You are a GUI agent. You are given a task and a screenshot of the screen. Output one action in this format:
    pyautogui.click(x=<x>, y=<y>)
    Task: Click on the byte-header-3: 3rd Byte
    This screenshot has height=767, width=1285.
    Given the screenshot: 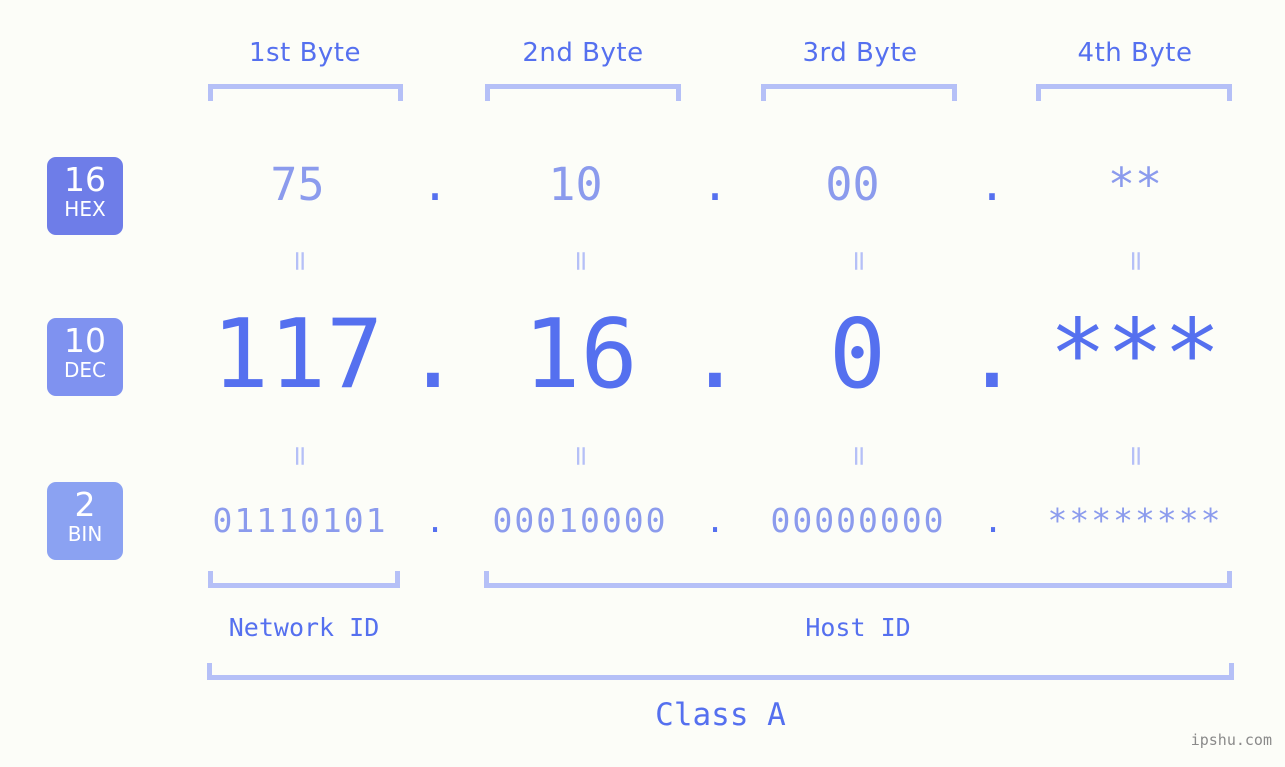 What is the action you would take?
    pyautogui.click(x=860, y=53)
    